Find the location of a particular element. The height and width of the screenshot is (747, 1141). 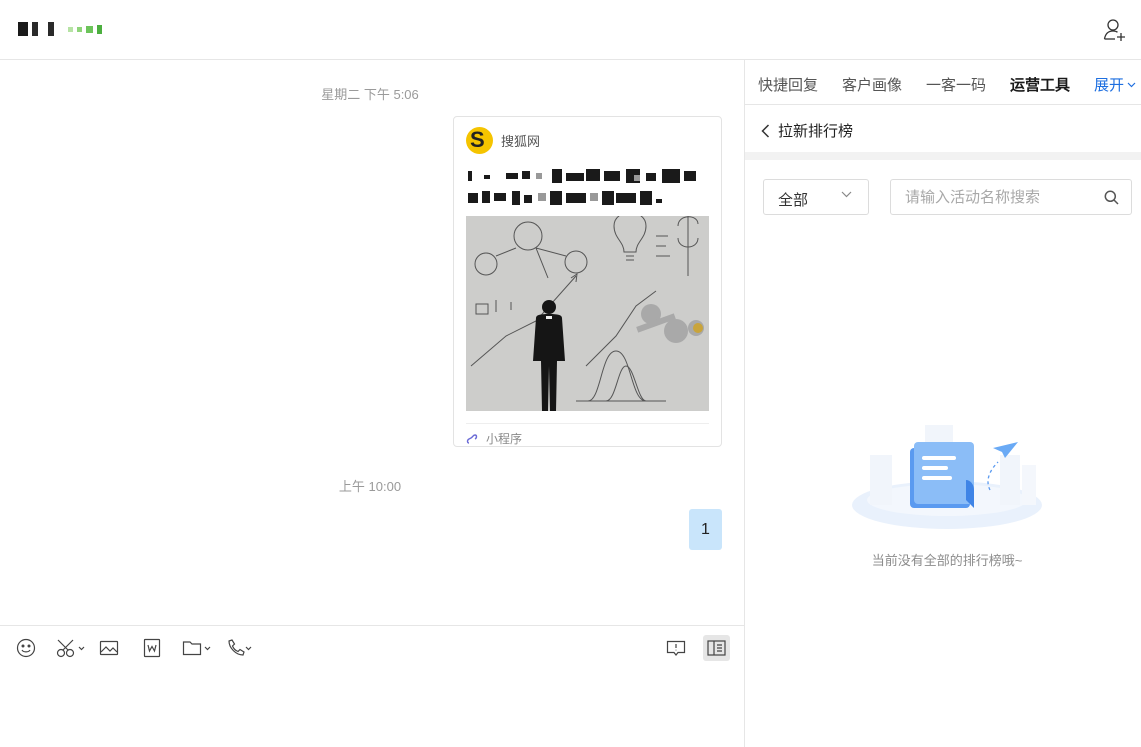

card-source: 搜狐网 is located at coordinates (521, 141).